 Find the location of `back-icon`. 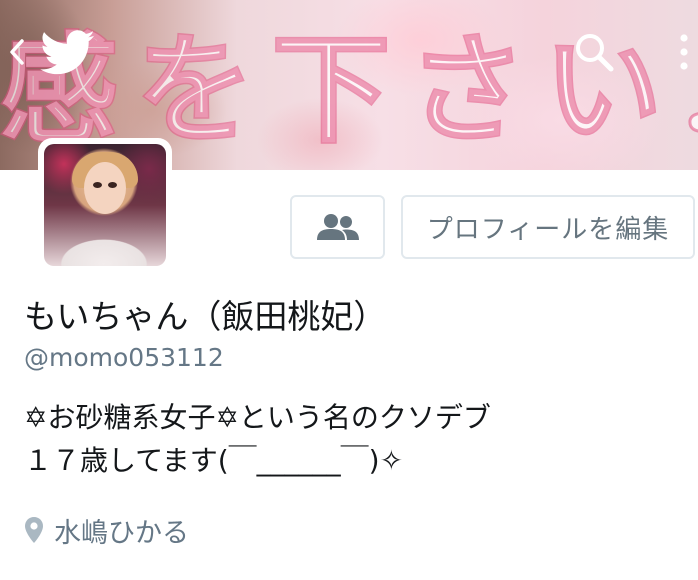

back-icon is located at coordinates (17, 52).